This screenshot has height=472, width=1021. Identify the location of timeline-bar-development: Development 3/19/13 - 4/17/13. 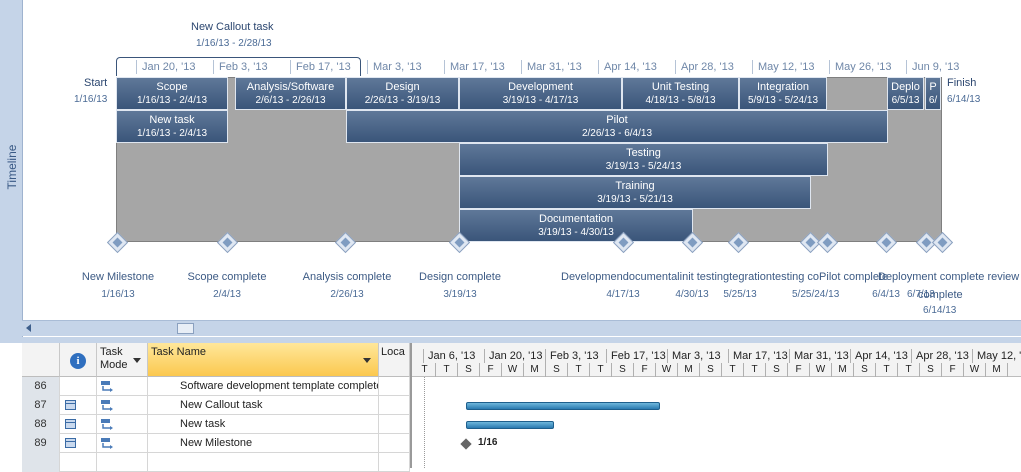
(540, 93).